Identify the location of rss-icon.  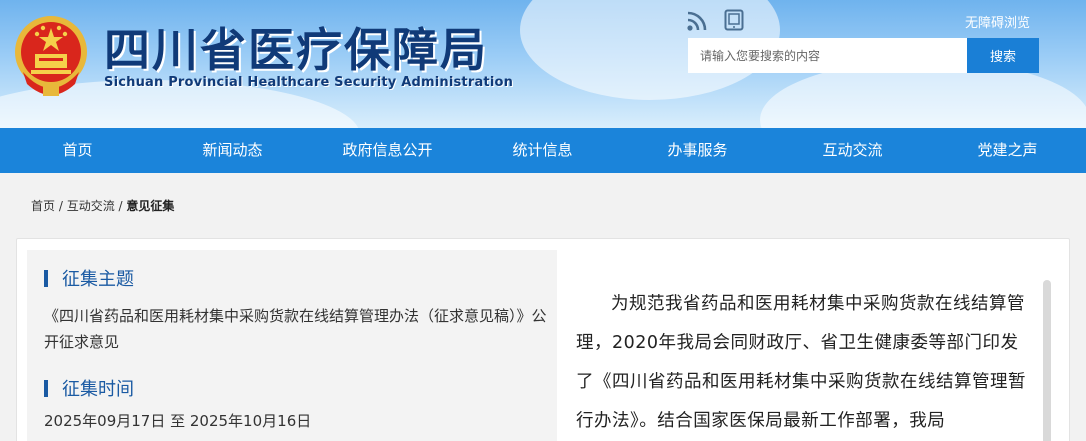
(697, 21).